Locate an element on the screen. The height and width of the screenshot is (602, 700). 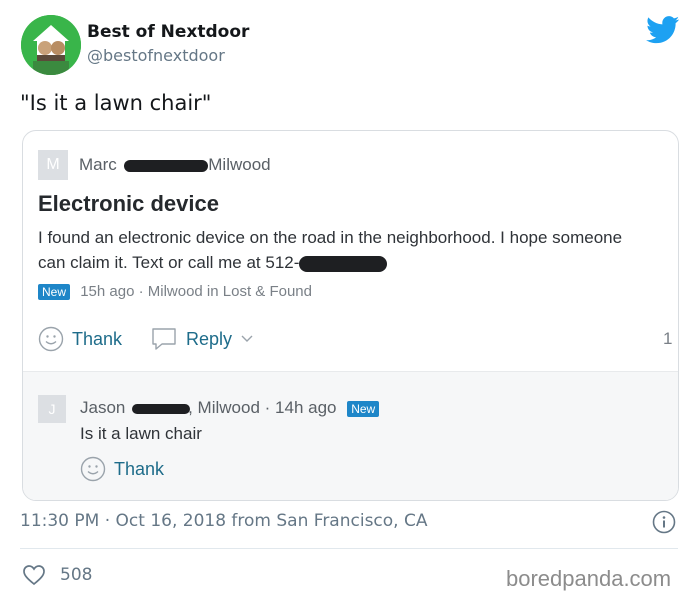
post-meta-text: 15h ago · Milwood in Lost & Found is located at coordinates (196, 291).